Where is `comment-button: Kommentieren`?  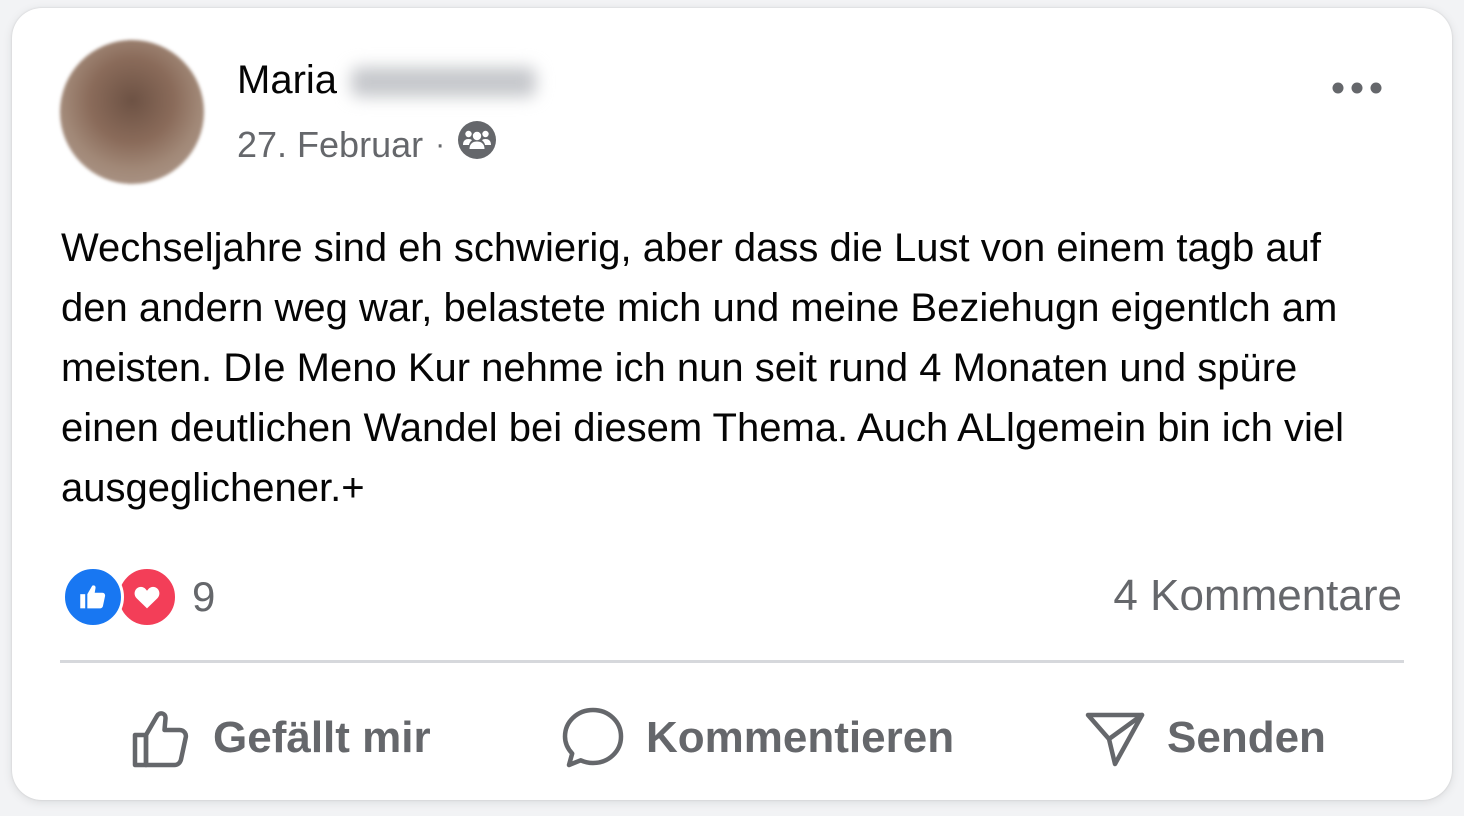
comment-button: Kommentieren is located at coordinates (757, 738).